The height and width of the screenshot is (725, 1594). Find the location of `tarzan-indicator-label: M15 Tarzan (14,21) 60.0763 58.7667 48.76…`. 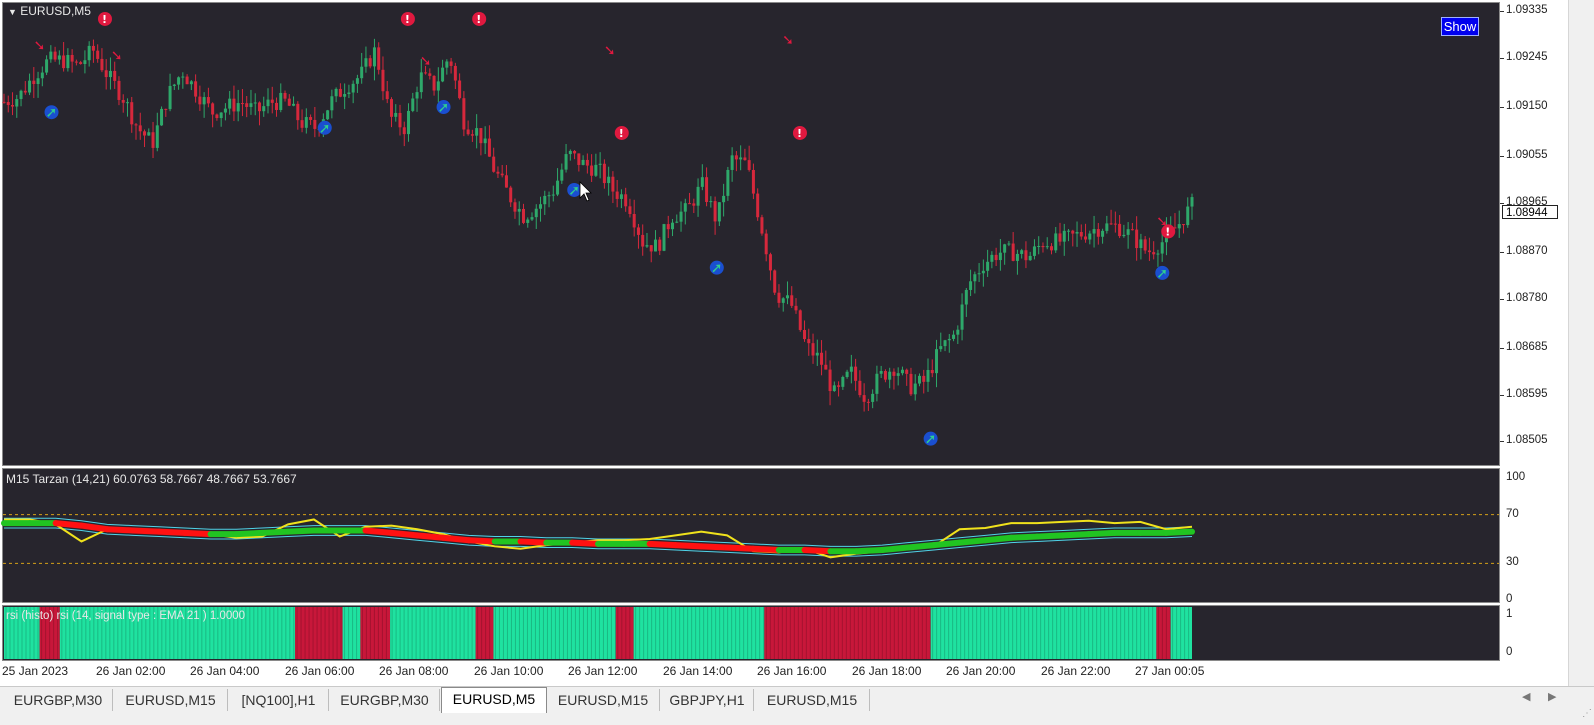

tarzan-indicator-label: M15 Tarzan (14,21) 60.0763 58.7667 48.76… is located at coordinates (151, 479).